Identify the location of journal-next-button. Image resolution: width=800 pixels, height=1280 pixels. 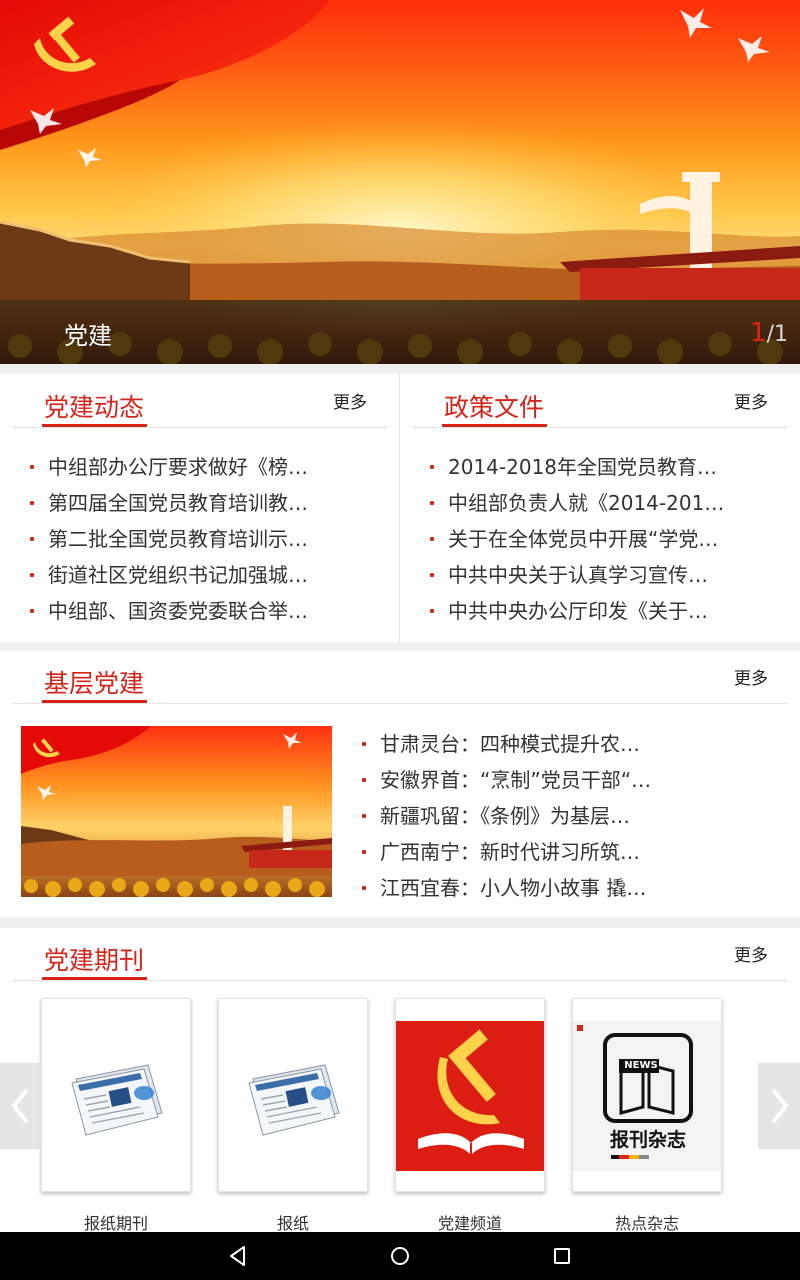
(779, 1106).